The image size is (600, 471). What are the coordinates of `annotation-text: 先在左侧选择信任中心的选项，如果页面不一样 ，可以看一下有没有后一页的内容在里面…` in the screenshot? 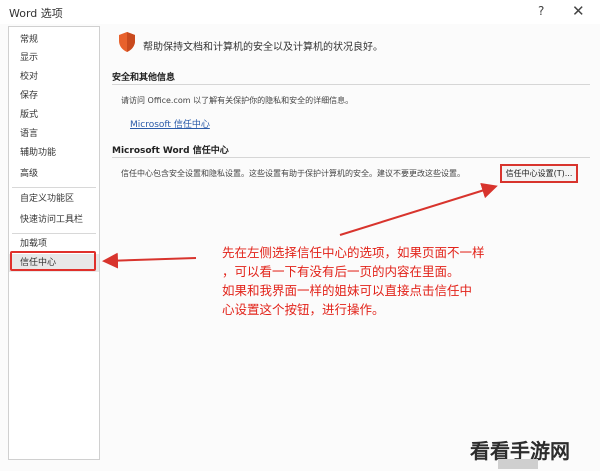 It's located at (377, 281).